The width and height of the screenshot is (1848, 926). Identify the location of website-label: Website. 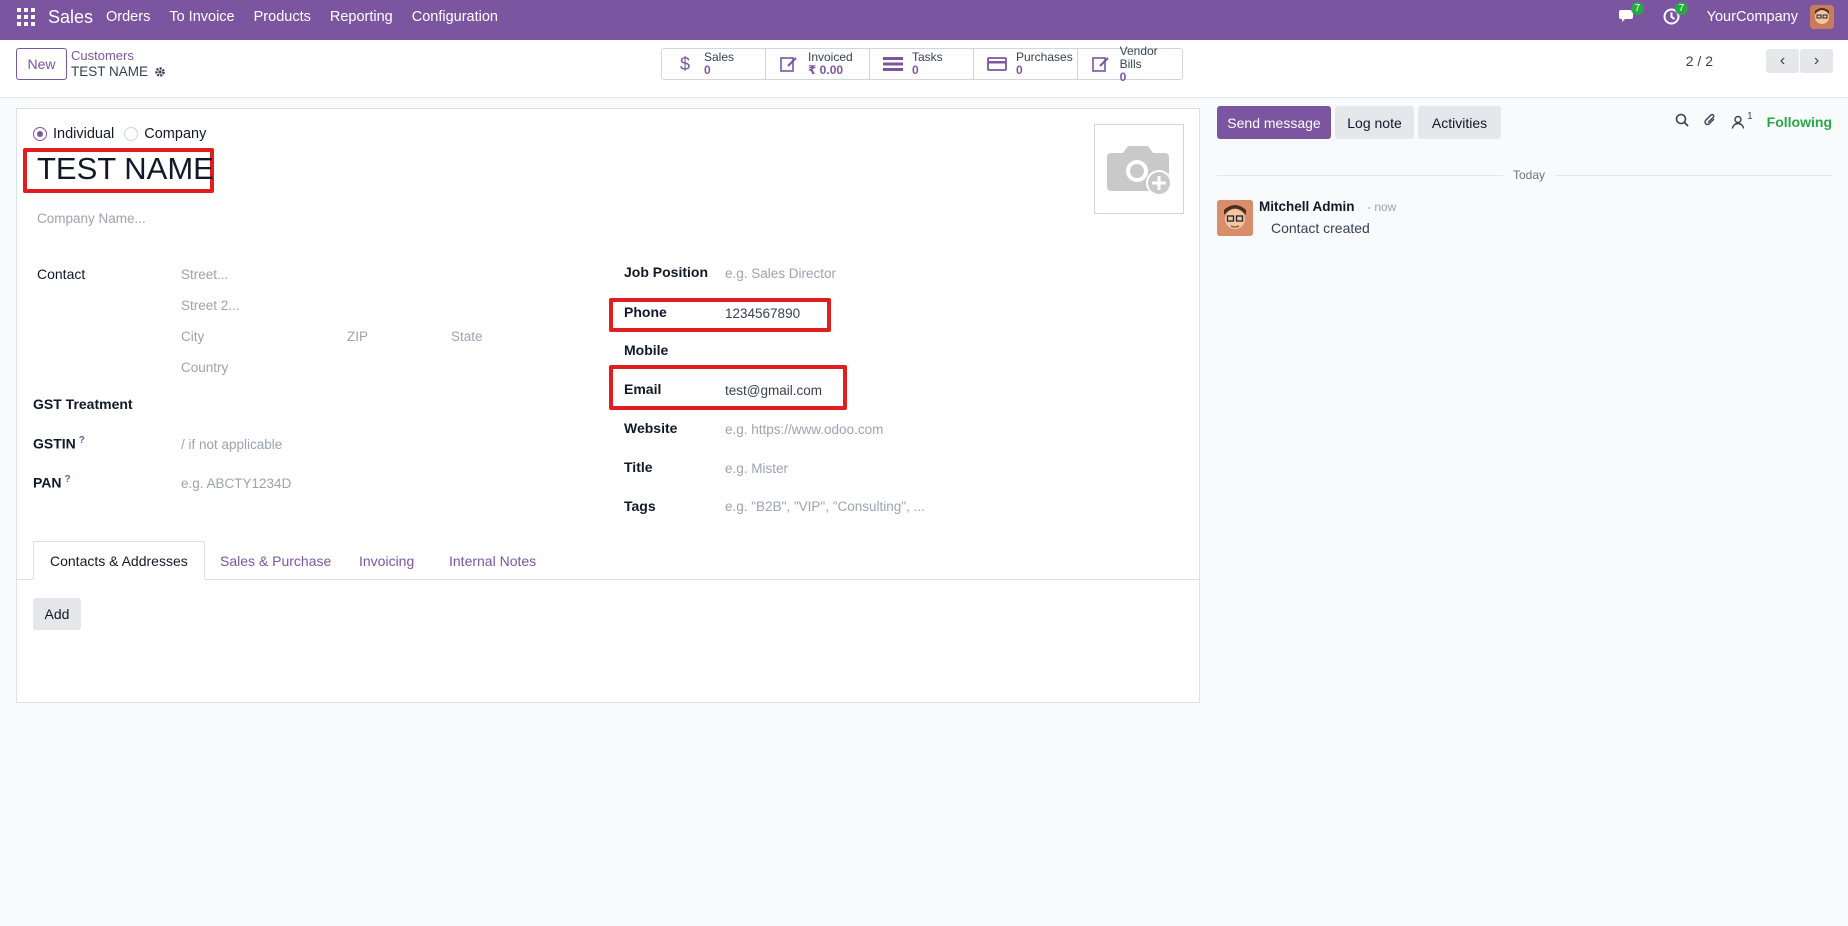
(651, 428).